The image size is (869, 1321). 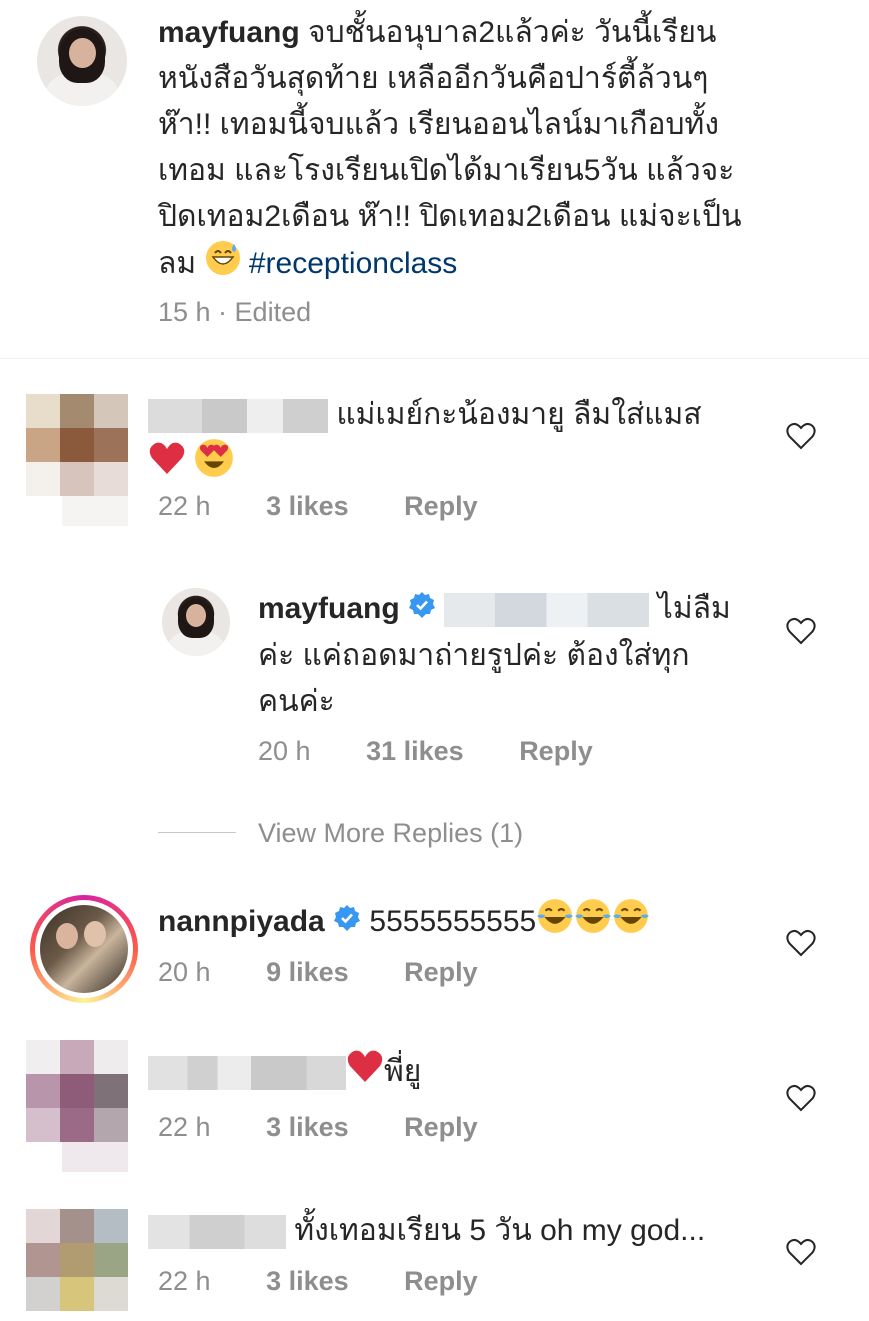 What do you see at coordinates (390, 833) in the screenshot?
I see `view-more-replies-link: View More Replies (1)` at bounding box center [390, 833].